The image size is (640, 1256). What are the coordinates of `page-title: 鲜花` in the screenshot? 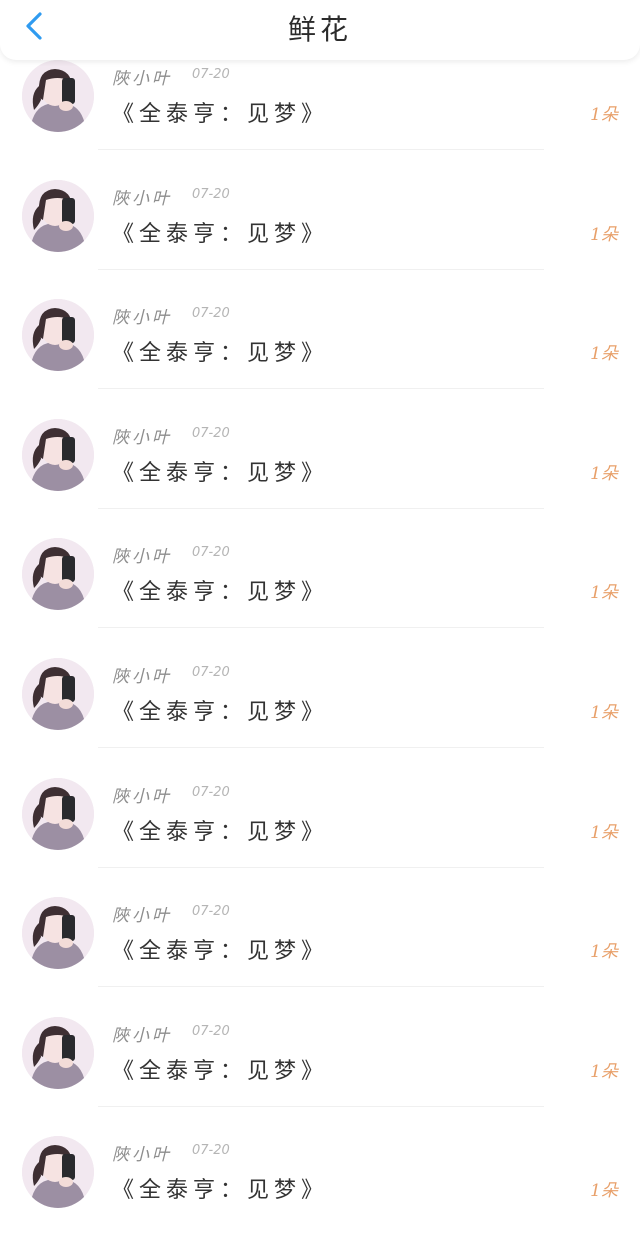 It's located at (319, 29).